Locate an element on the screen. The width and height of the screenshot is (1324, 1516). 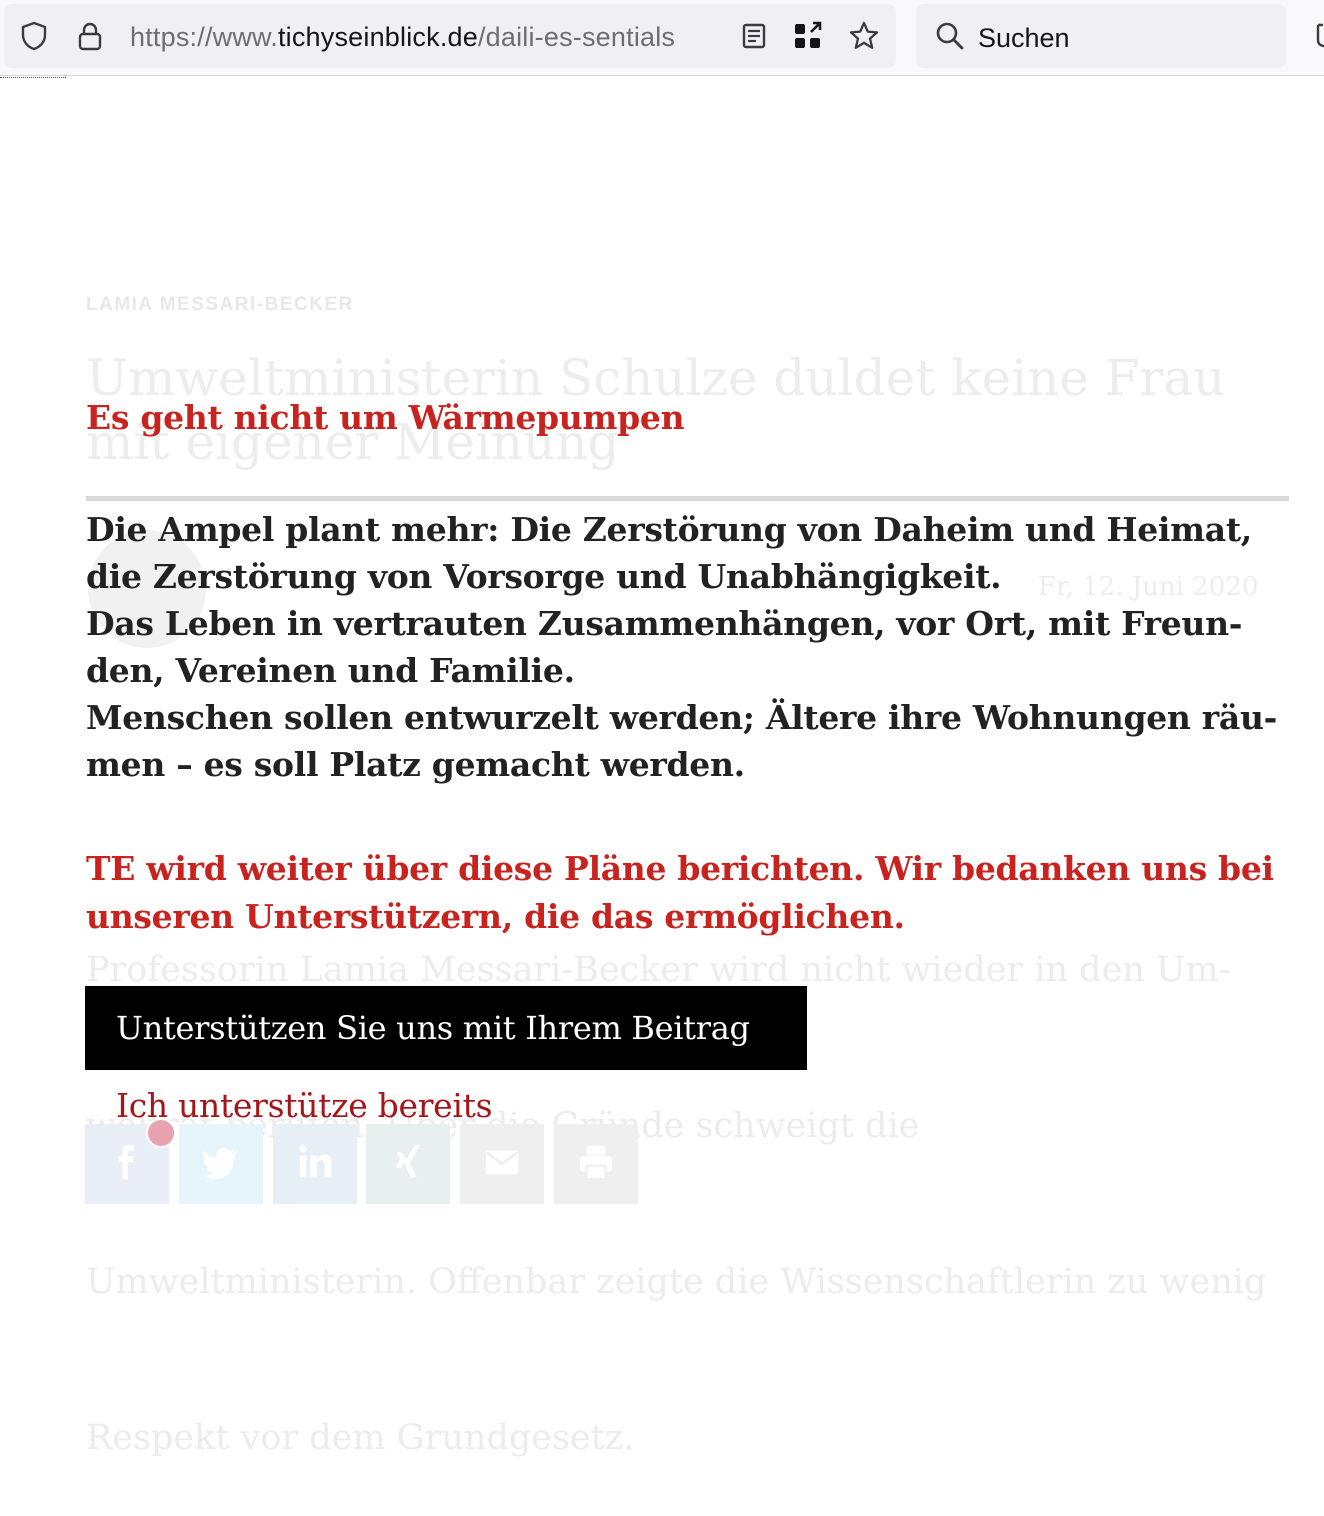
linkedin-icon is located at coordinates (315, 1164).